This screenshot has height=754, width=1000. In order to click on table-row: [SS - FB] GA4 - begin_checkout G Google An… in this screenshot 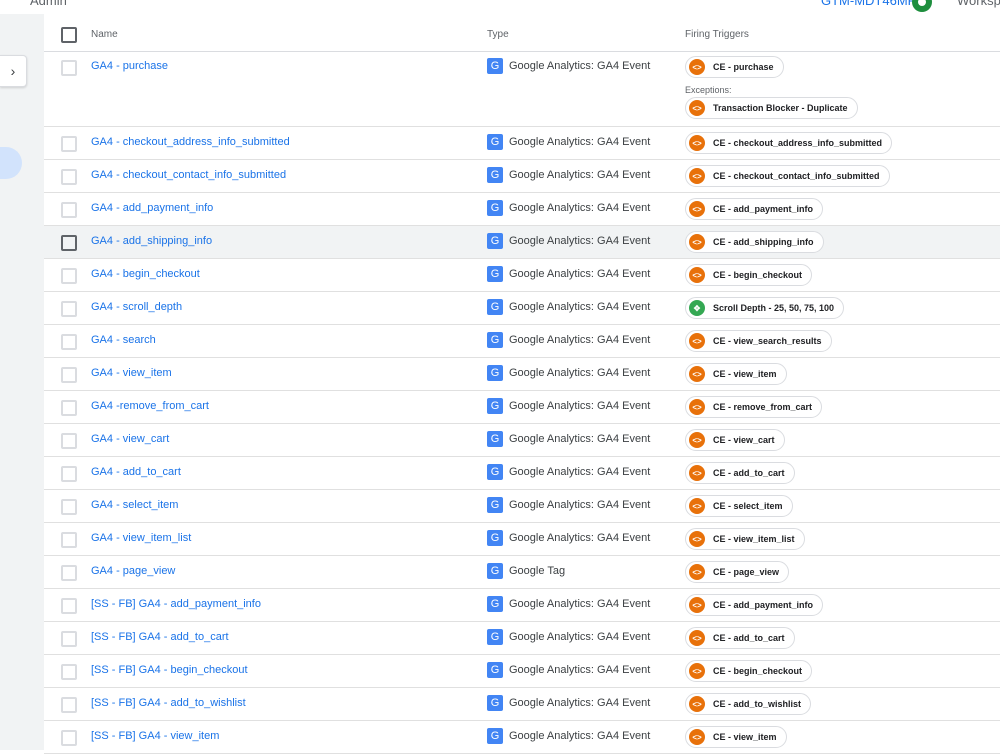, I will do `click(522, 671)`.